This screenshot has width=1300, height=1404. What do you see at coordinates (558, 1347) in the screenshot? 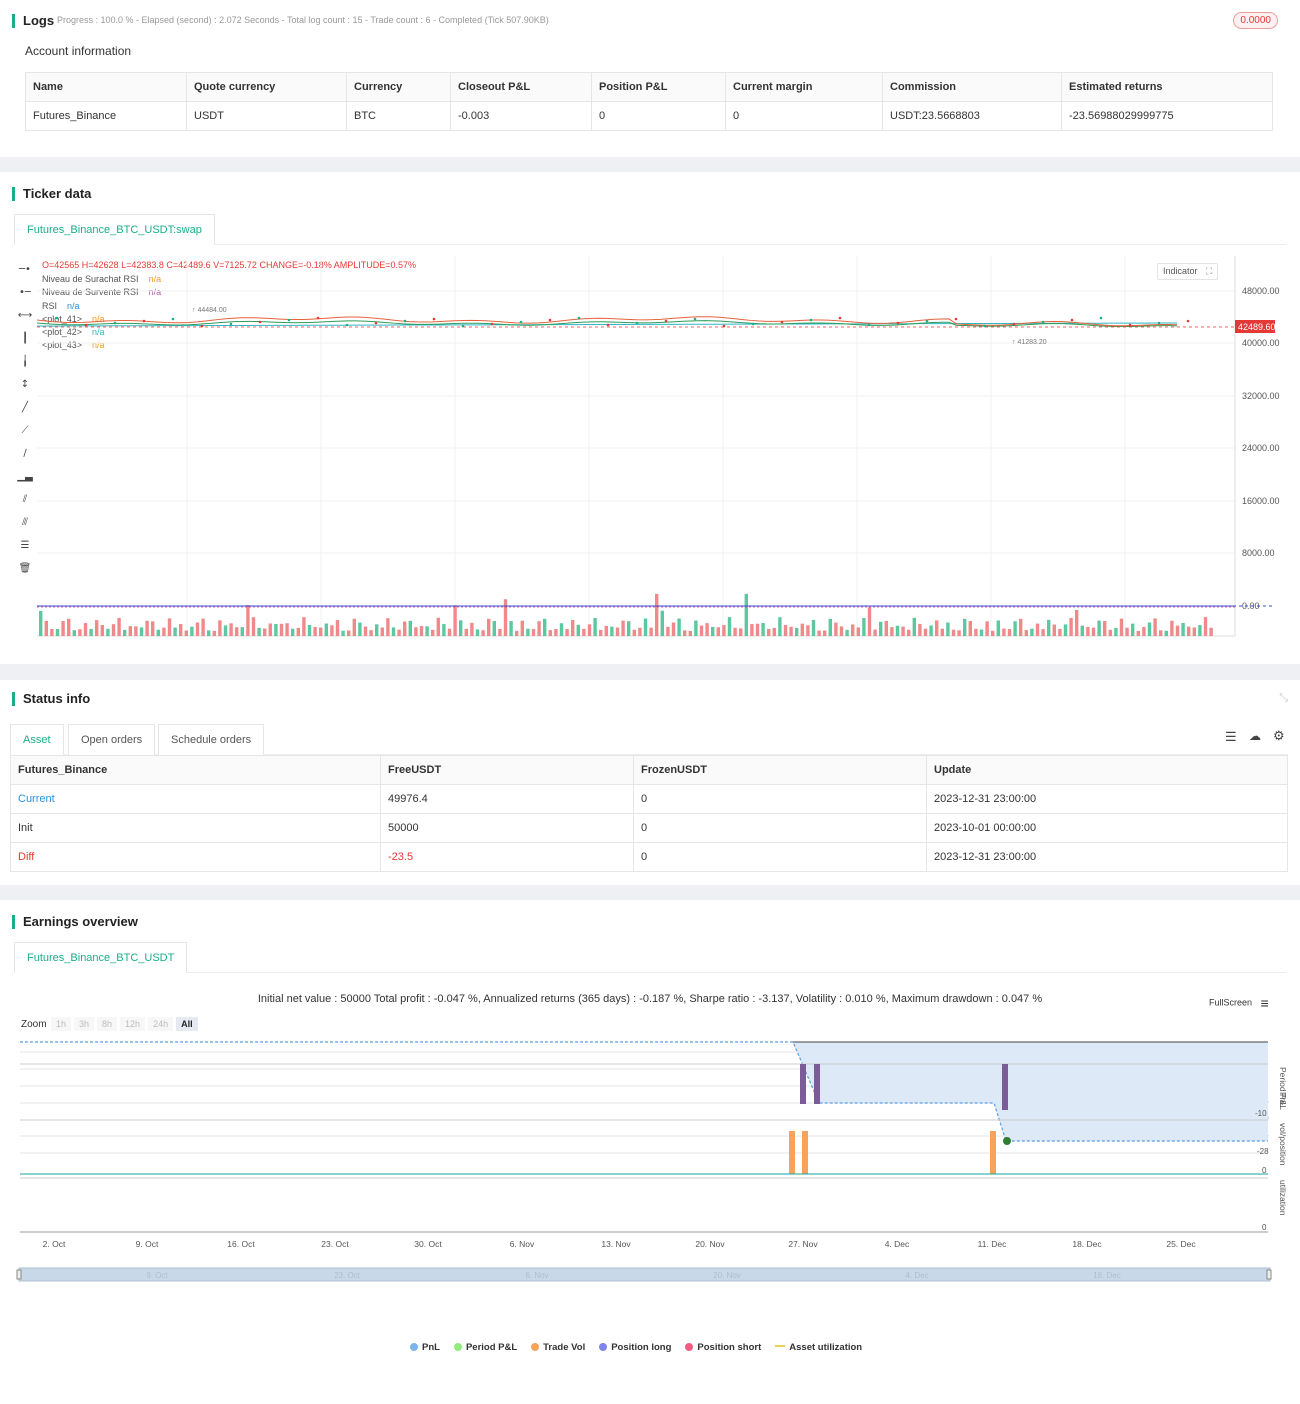
I see `legend-item: Trade Vol` at bounding box center [558, 1347].